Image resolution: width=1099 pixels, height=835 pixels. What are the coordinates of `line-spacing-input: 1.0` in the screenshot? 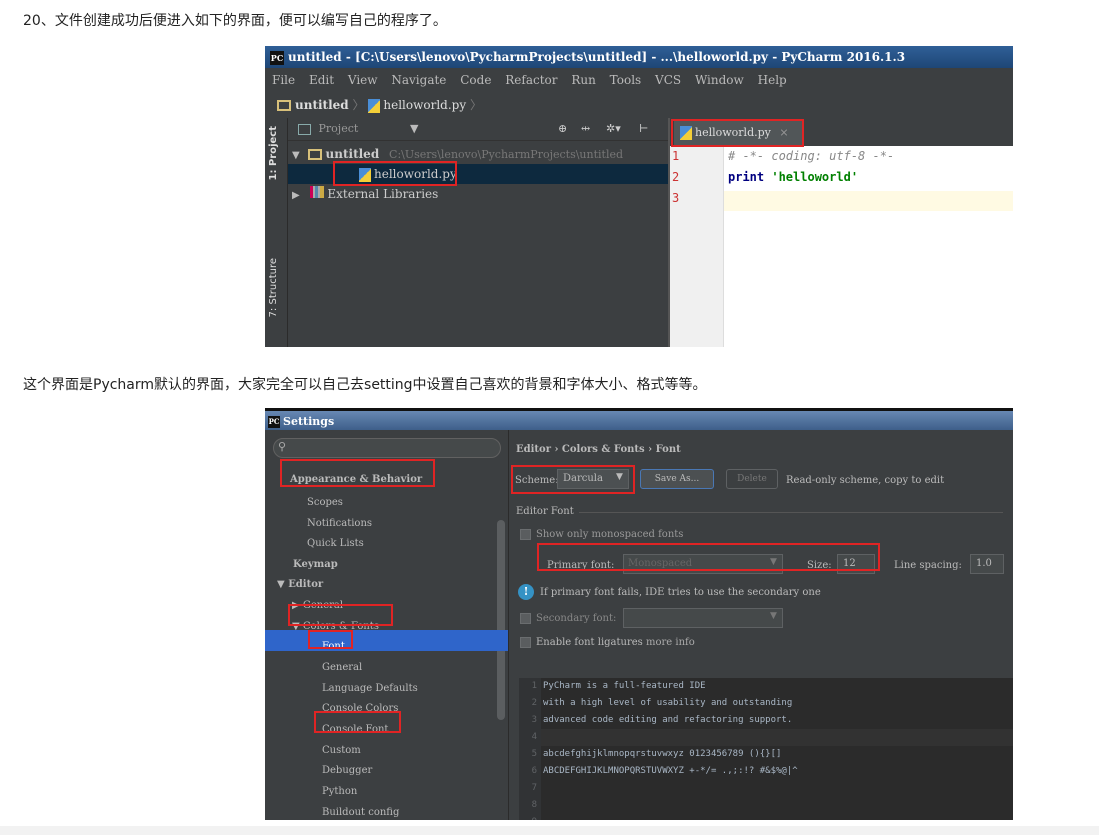 It's located at (987, 564).